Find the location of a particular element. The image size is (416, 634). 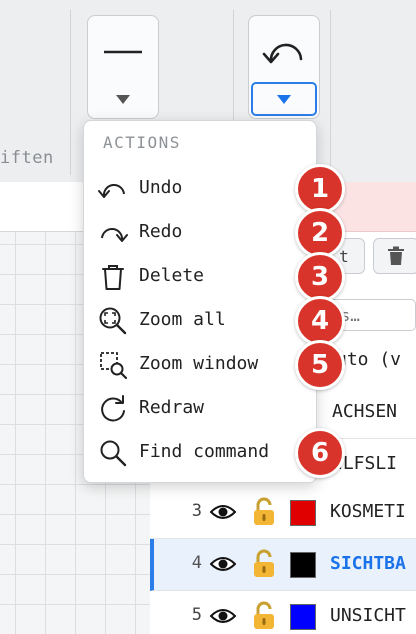

menu-item-label: Delete is located at coordinates (172, 275).